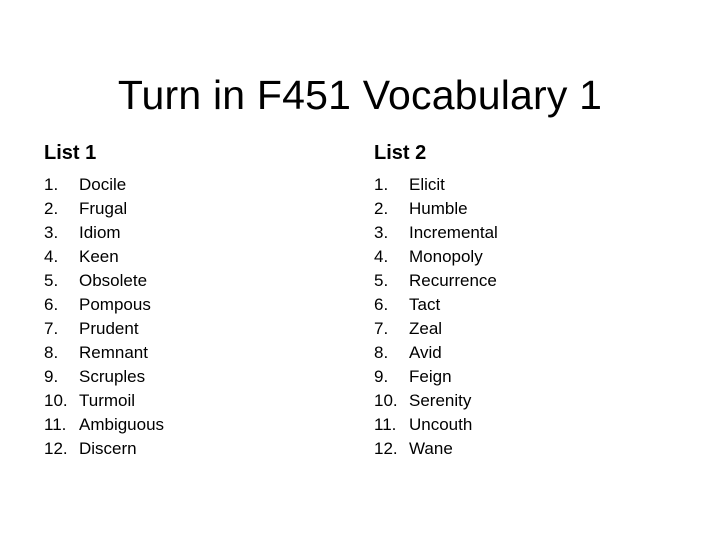 The height and width of the screenshot is (540, 720). What do you see at coordinates (100, 232) in the screenshot?
I see `item-word: Idiom` at bounding box center [100, 232].